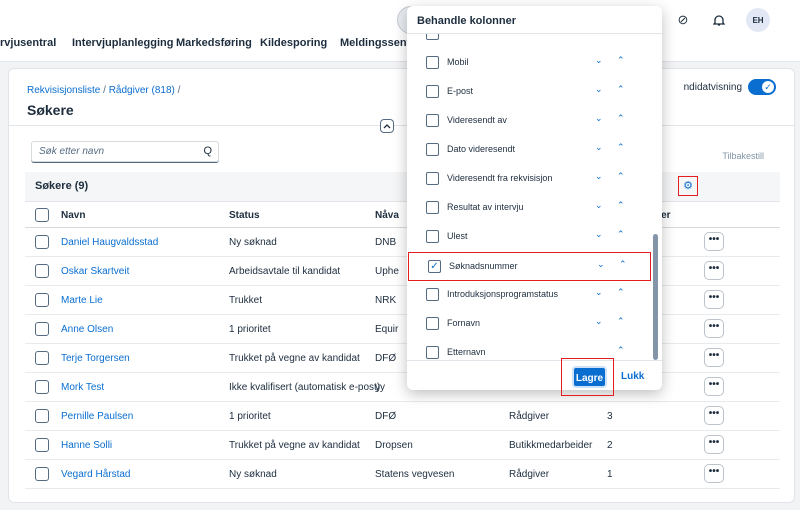 The image size is (800, 510). Describe the element at coordinates (688, 186) in the screenshot. I see `gear-icon: ⚙` at that location.